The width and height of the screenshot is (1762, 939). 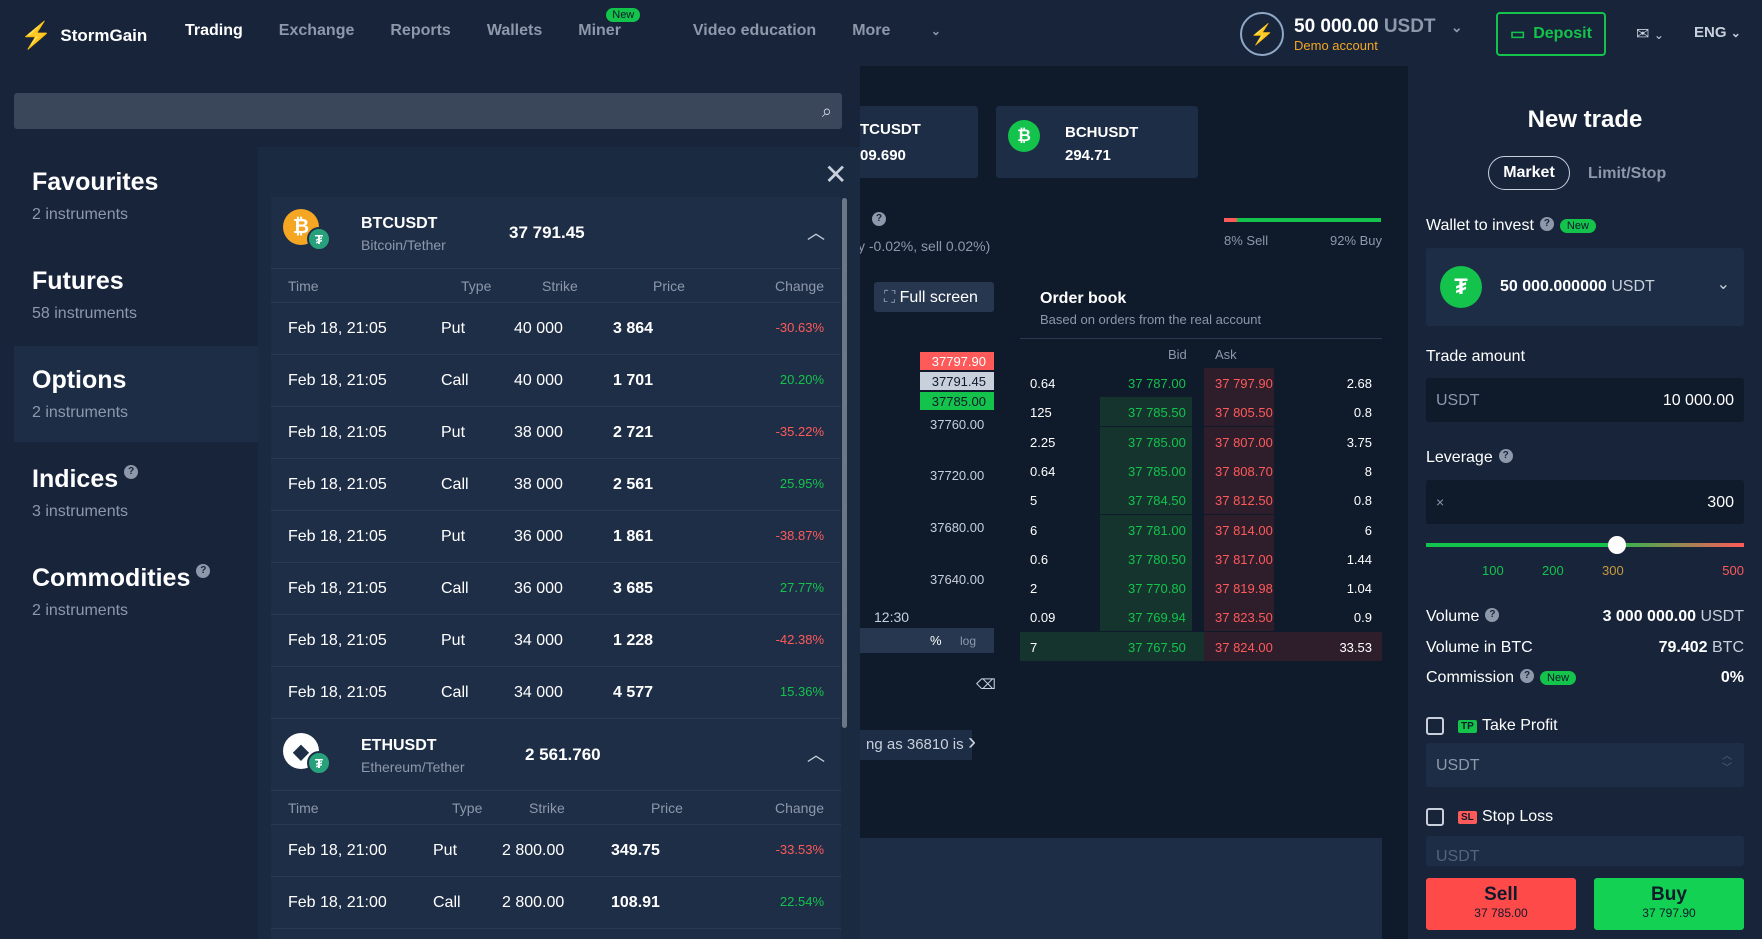 I want to click on divider, so click(x=1201, y=338).